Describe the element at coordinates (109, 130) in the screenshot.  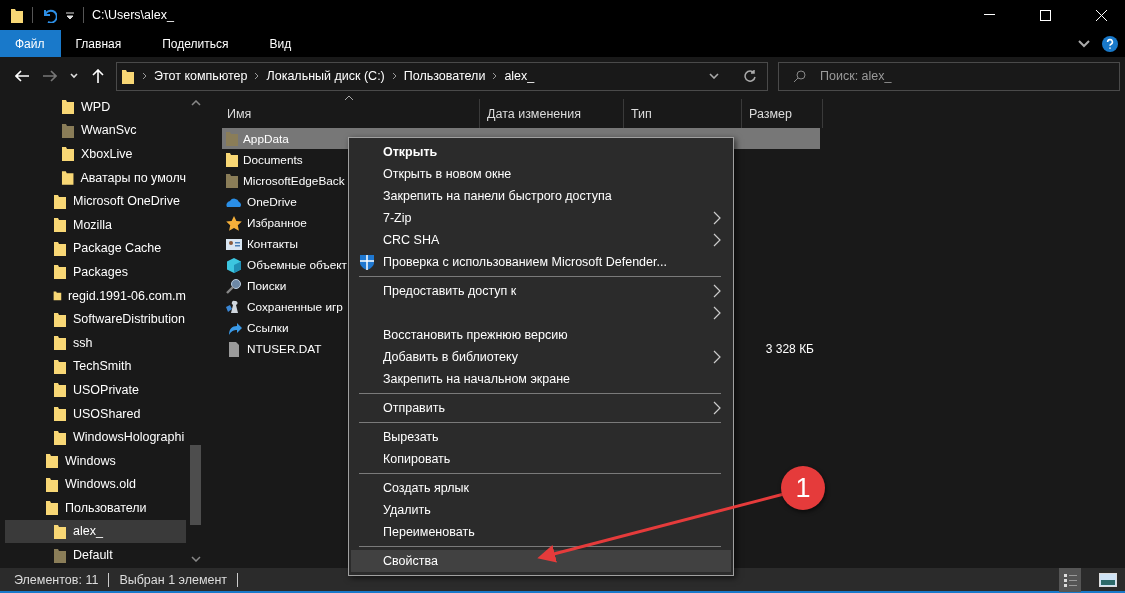
I see `tree-item-label: WwanSvc` at that location.